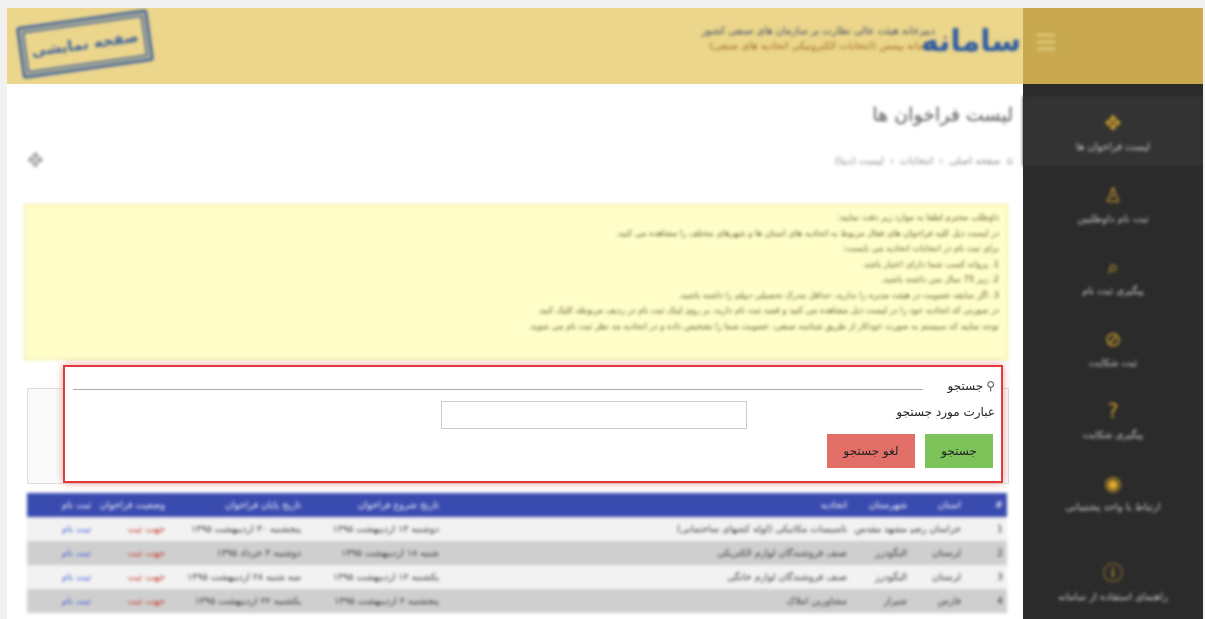 This screenshot has height=619, width=1205. I want to click on cell-end-date: سه شنبه ۲۸ اردیبهشت ۱۳۹۵, so click(244, 577).